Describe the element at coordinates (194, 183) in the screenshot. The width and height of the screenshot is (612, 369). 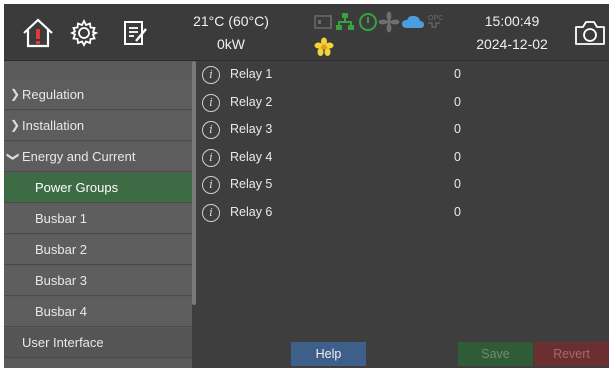
I see `sidebar-scrollbar` at that location.